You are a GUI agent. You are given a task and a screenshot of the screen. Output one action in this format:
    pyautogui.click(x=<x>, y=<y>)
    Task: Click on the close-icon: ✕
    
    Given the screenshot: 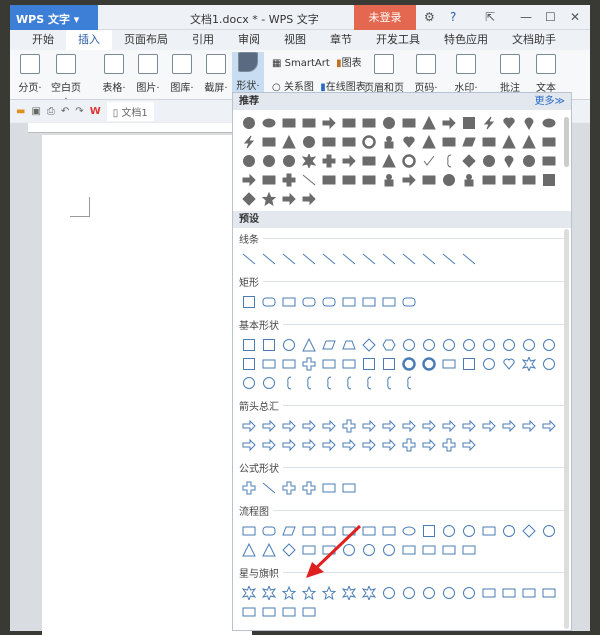 What is the action you would take?
    pyautogui.click(x=575, y=17)
    